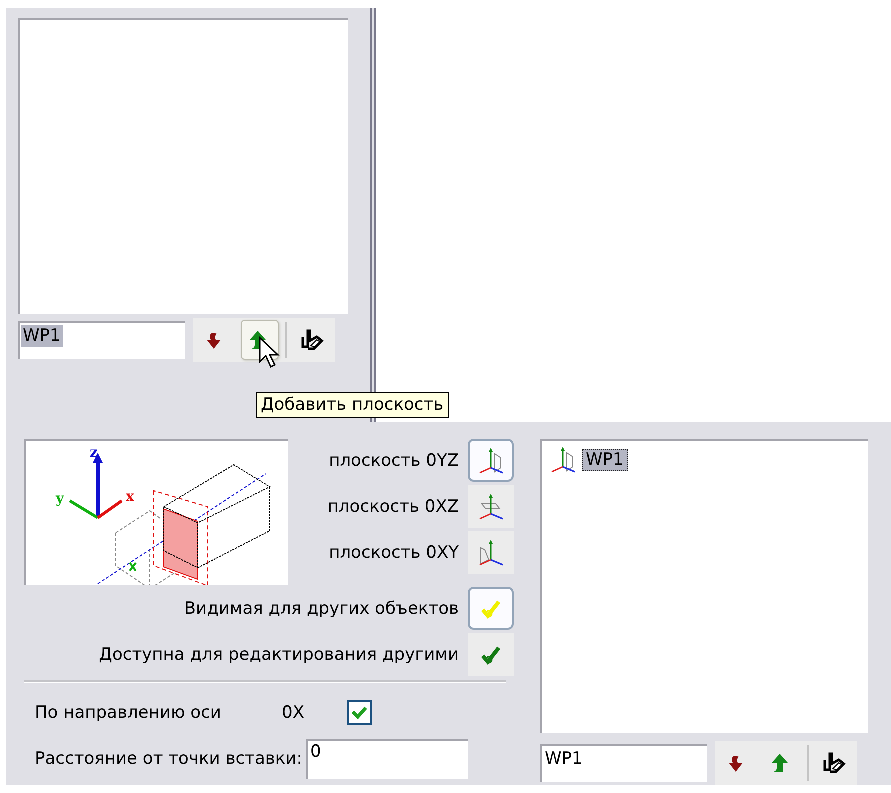 This screenshot has width=891, height=793. I want to click on axis-label: x, so click(130, 497).